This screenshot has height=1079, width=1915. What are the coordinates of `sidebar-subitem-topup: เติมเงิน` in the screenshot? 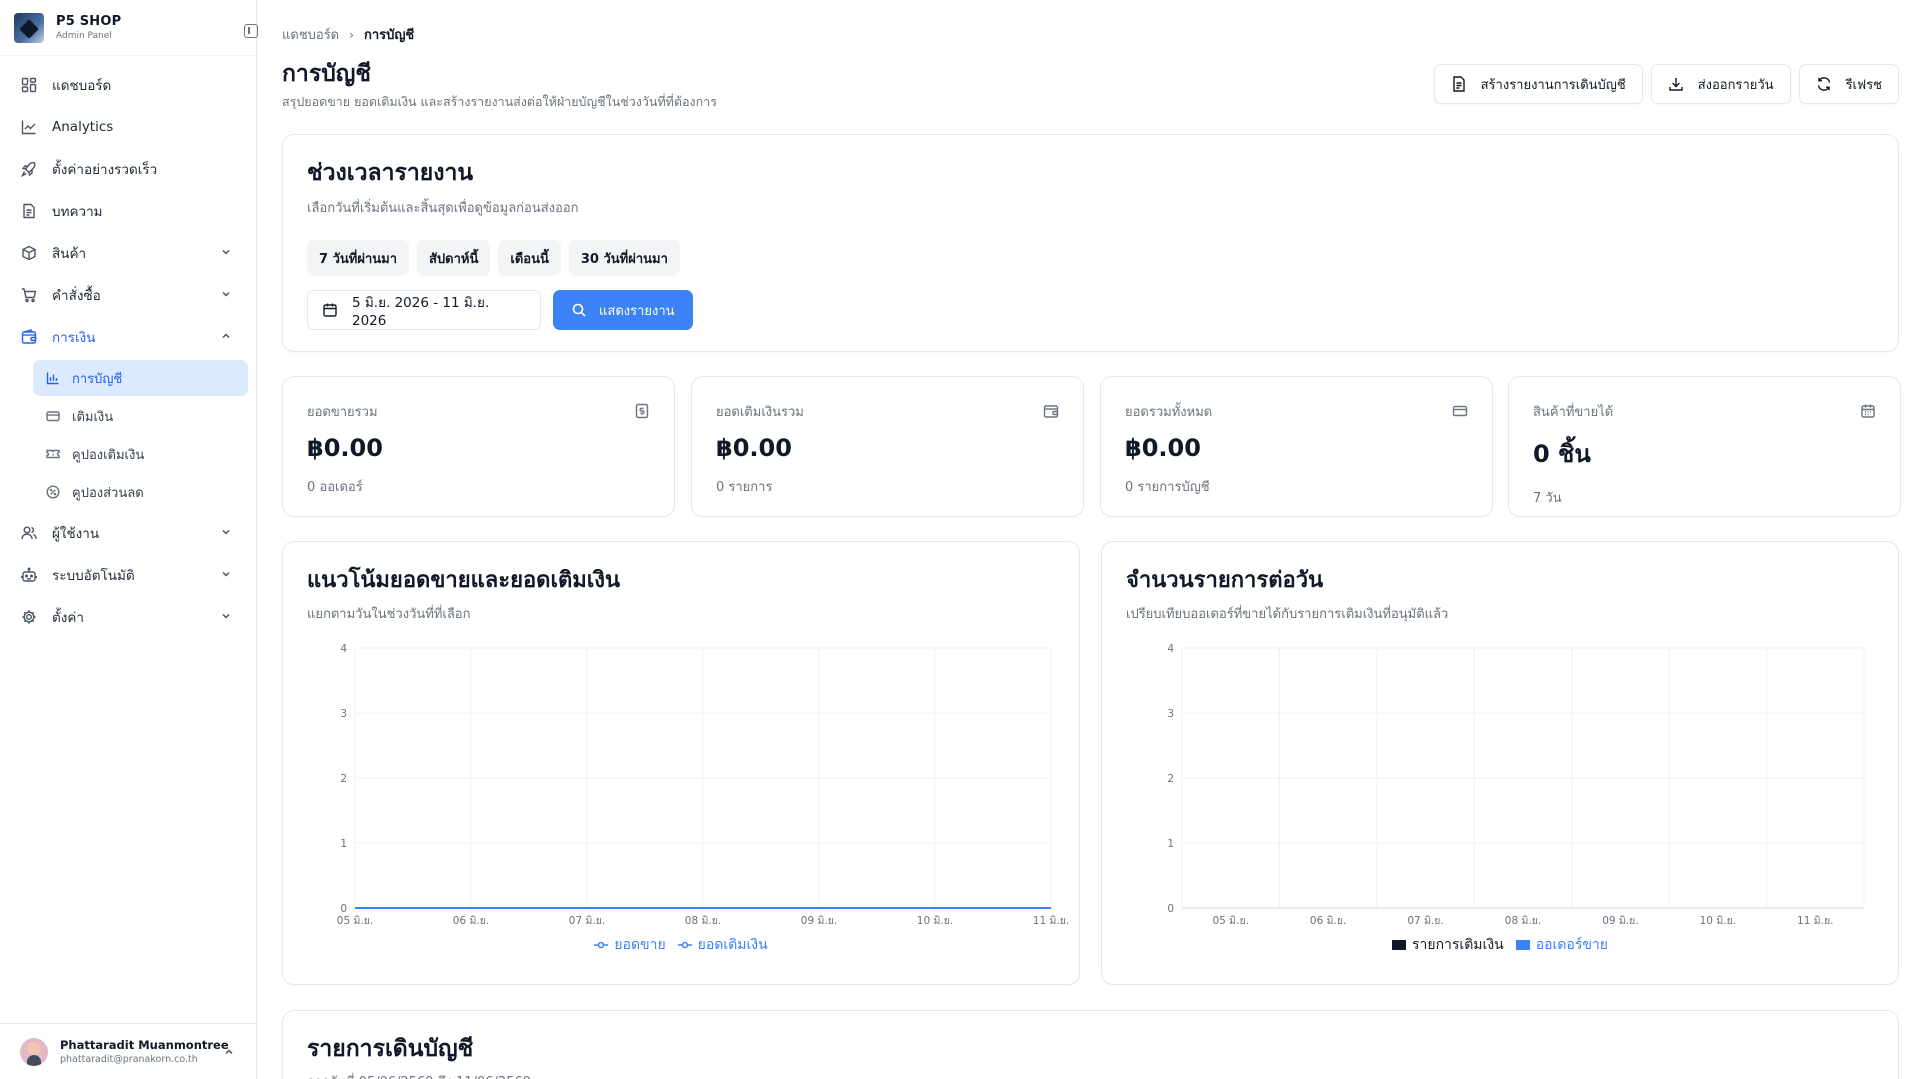 It's located at (140, 416).